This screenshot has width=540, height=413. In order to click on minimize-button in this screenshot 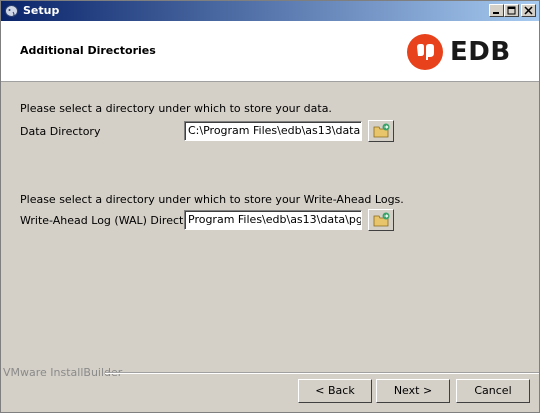, I will do `click(496, 10)`.